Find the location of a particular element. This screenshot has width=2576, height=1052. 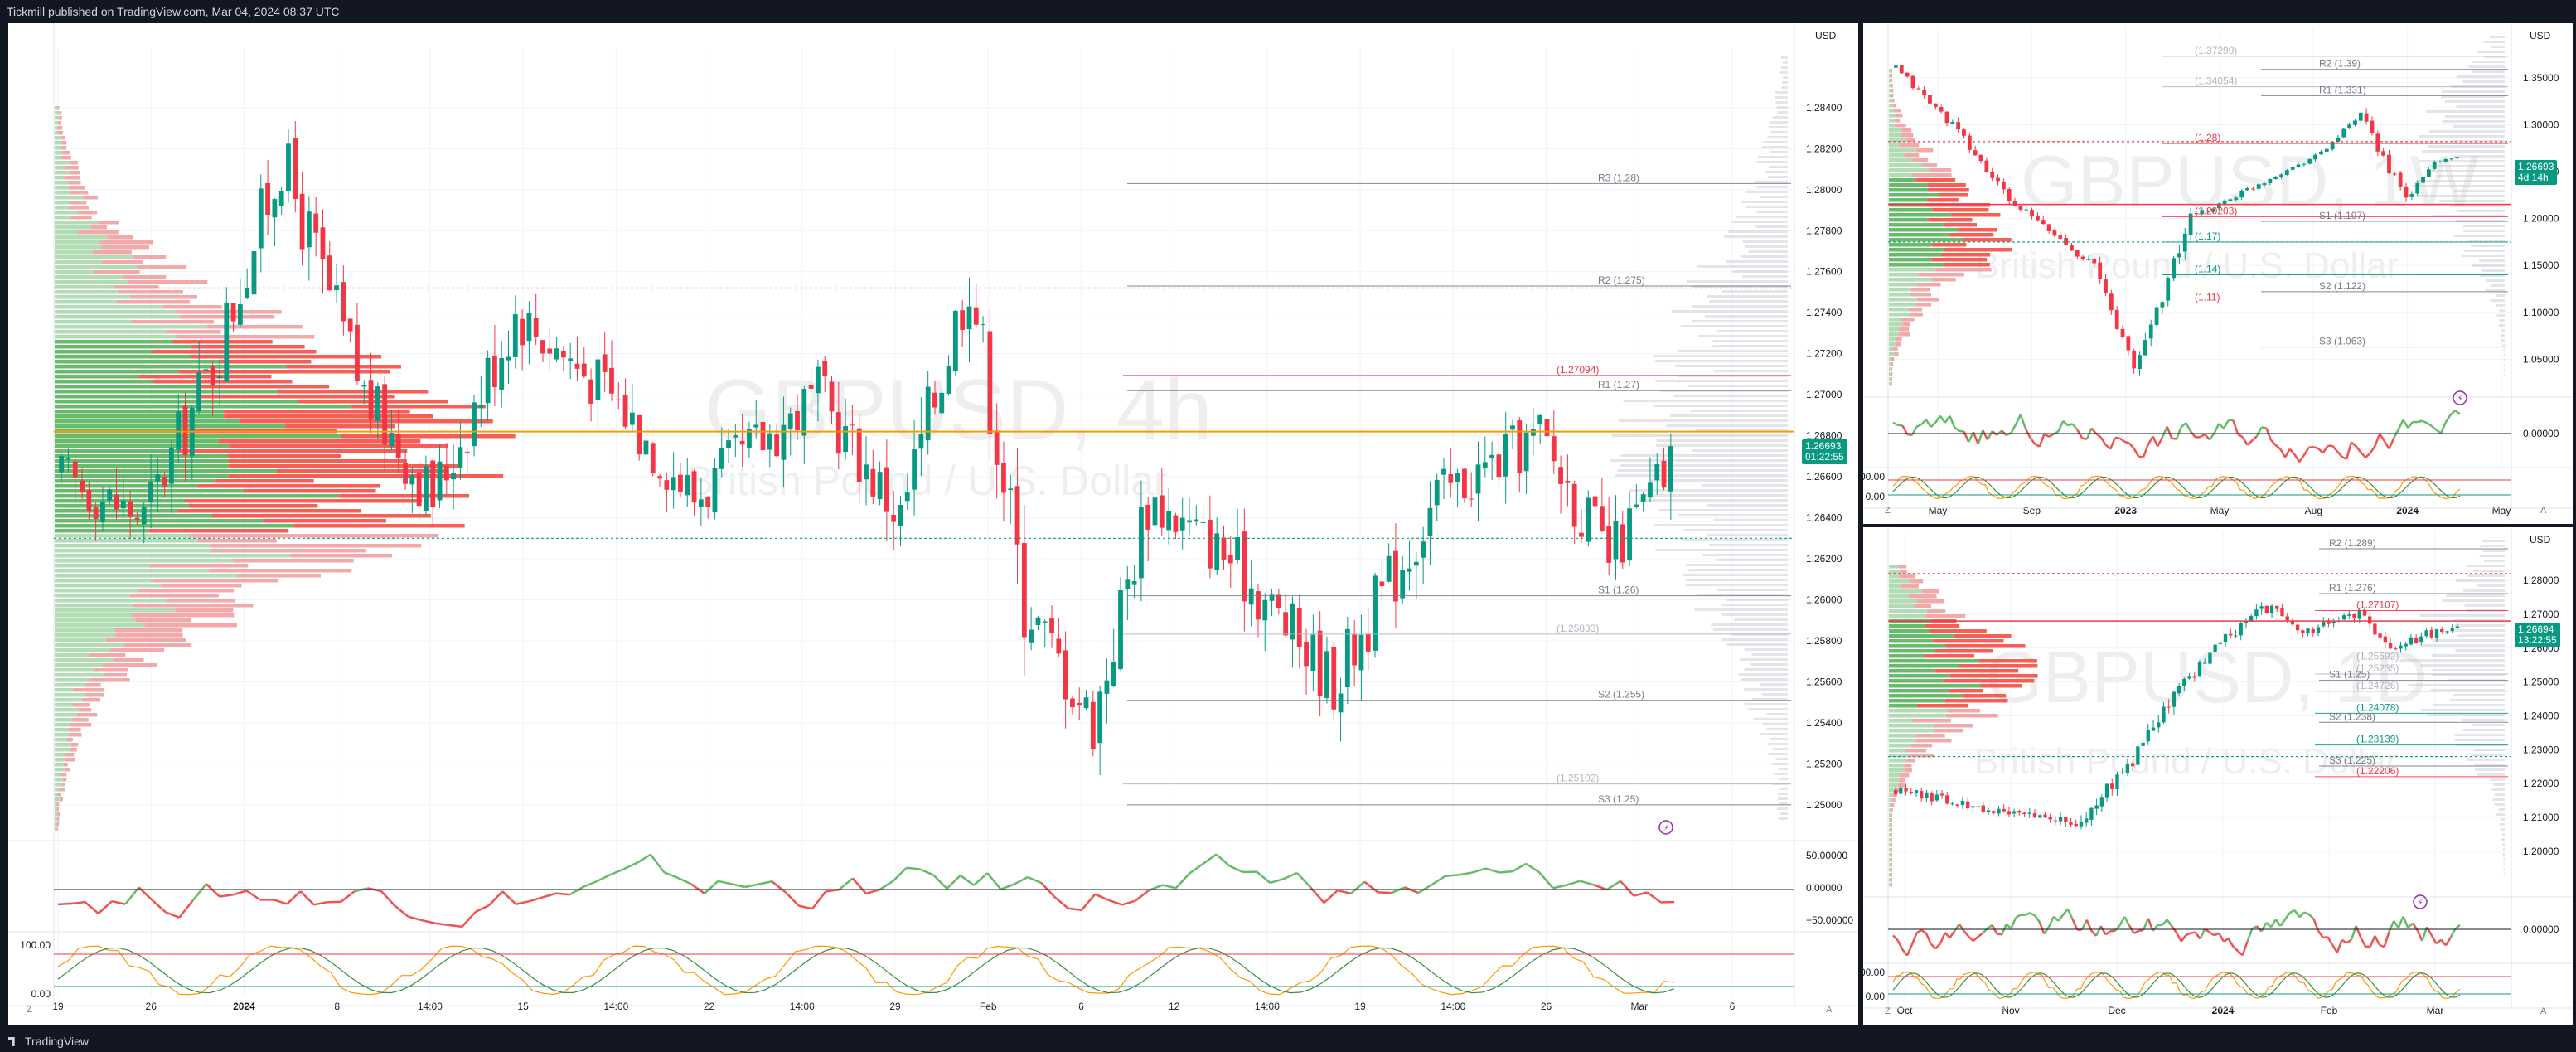

price-axis-tick: 1.30000 is located at coordinates (2541, 125).